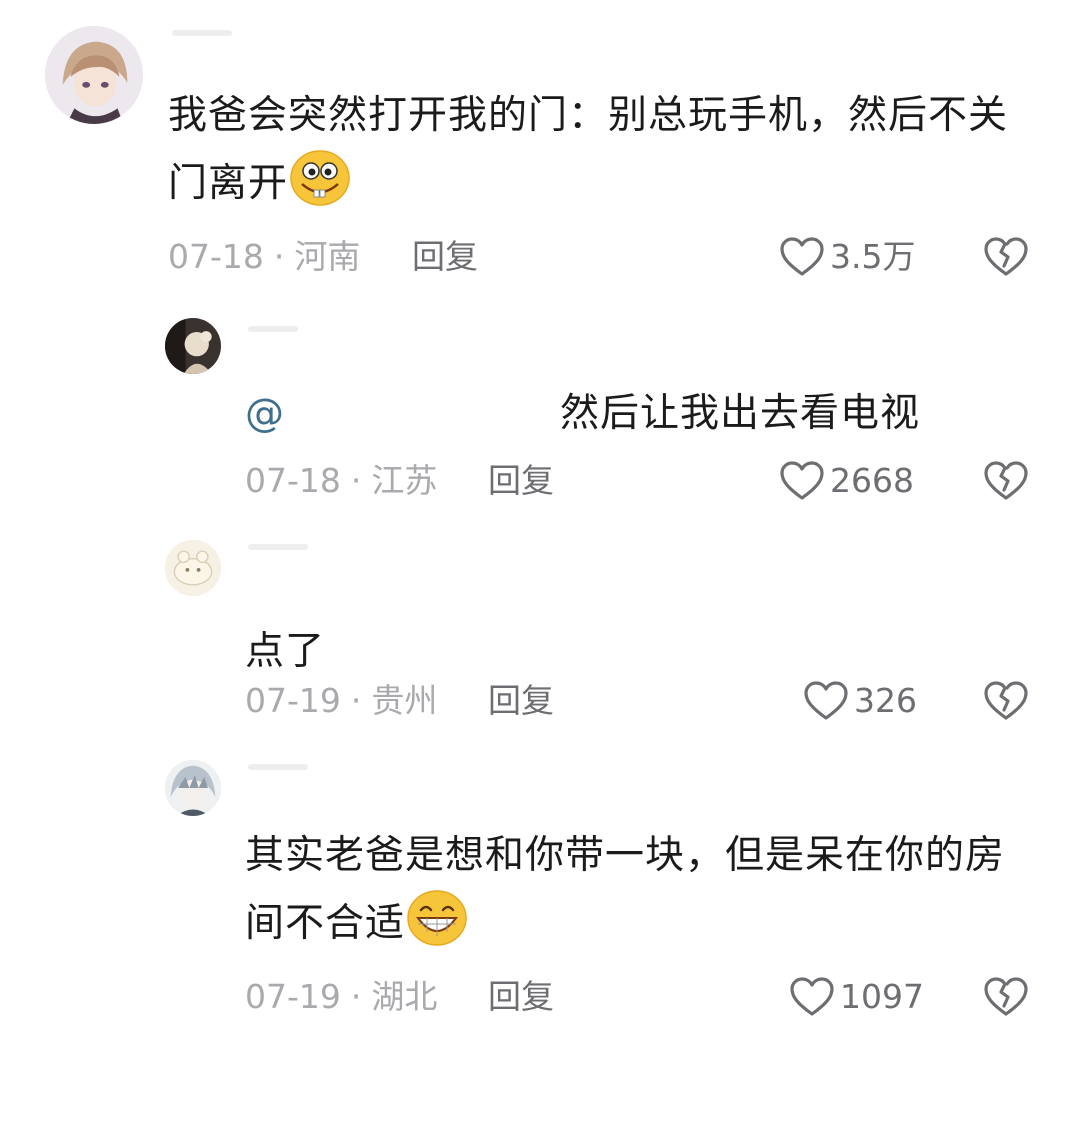 The height and width of the screenshot is (1134, 1080). I want to click on comment-text-line-2-text: 门离开, so click(228, 183).